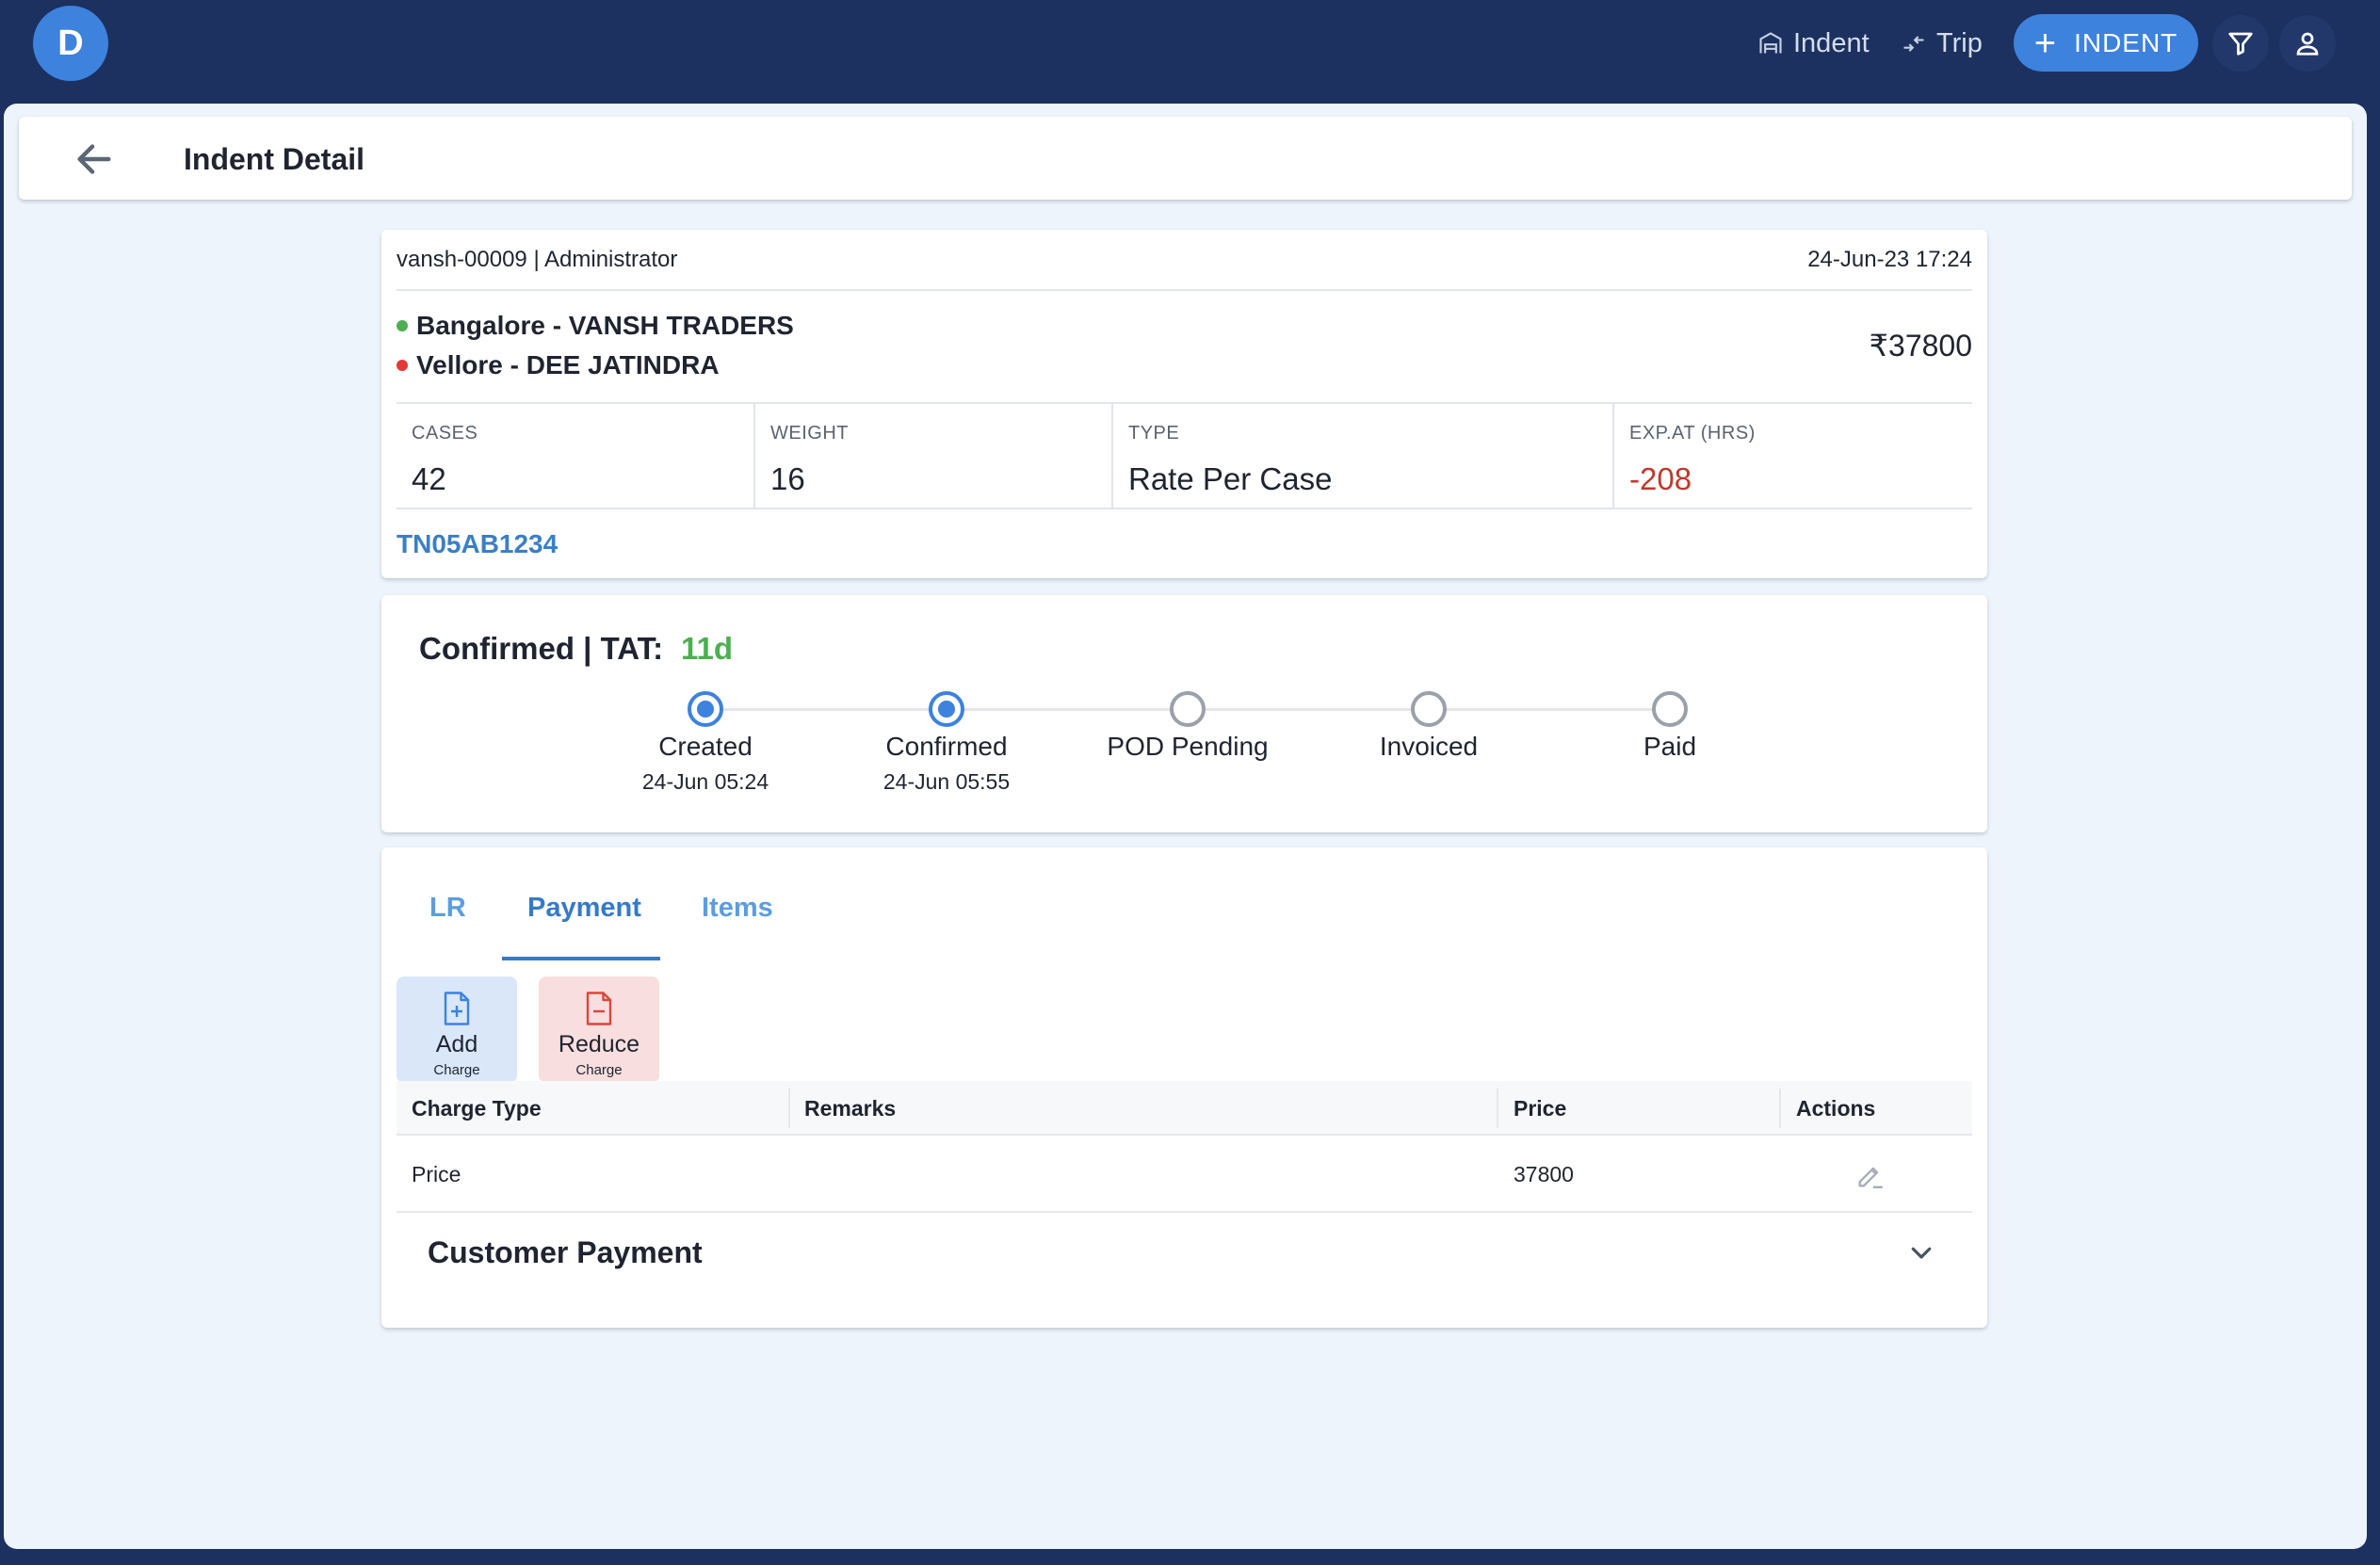 The width and height of the screenshot is (2380, 1565). What do you see at coordinates (565, 1252) in the screenshot?
I see `customer-payment-title: Customer Payment` at bounding box center [565, 1252].